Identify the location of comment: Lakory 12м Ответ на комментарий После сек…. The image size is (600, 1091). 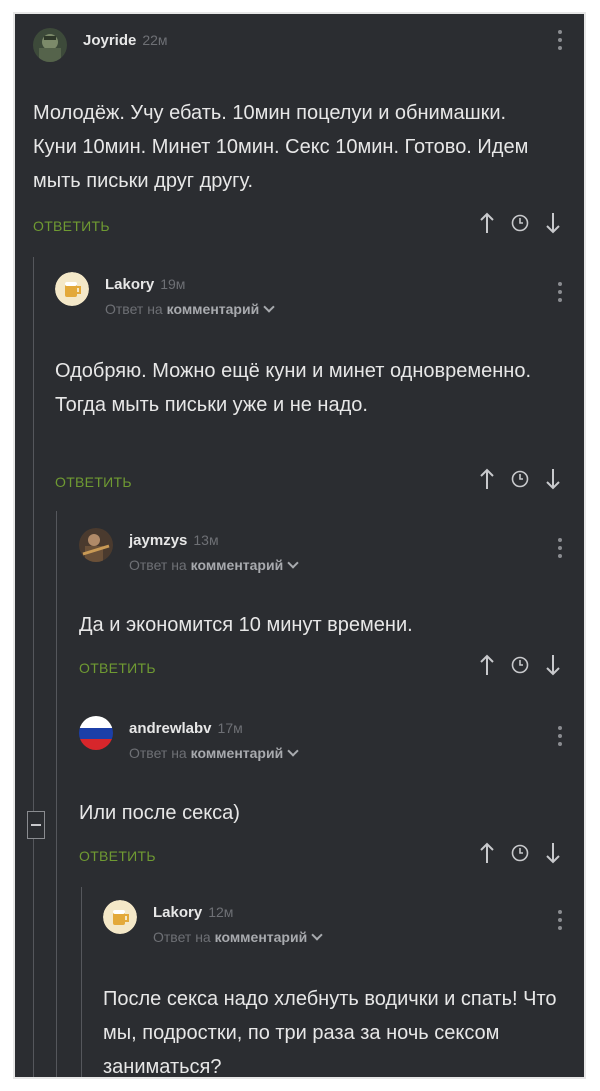
(339, 989).